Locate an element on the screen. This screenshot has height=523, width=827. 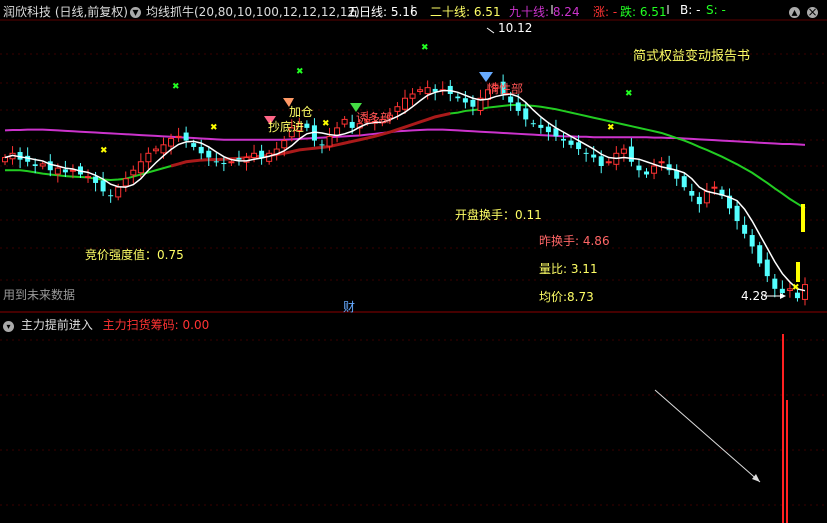
b-value: B: - is located at coordinates (690, 10).